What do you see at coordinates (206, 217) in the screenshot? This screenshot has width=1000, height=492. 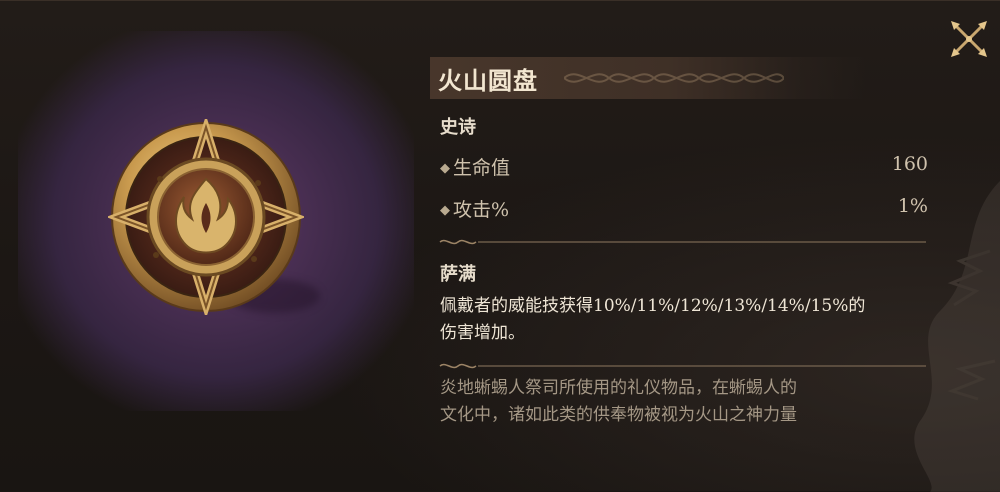 I see `volcano-disc-icon` at bounding box center [206, 217].